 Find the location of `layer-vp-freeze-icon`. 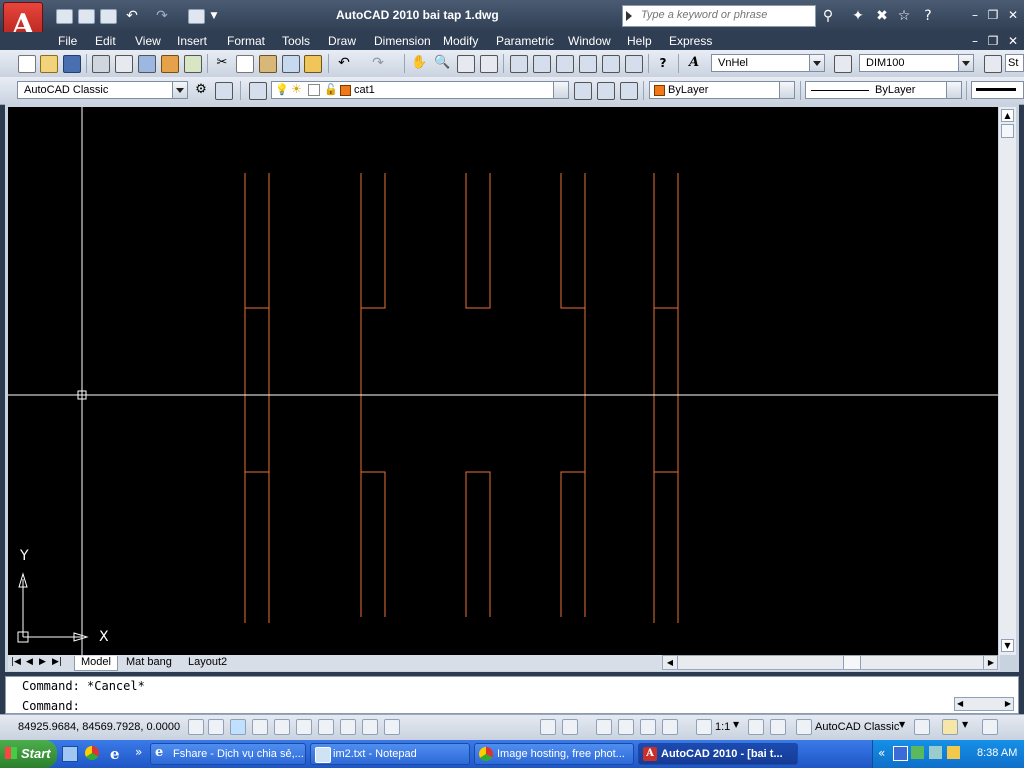

layer-vp-freeze-icon is located at coordinates (314, 90).